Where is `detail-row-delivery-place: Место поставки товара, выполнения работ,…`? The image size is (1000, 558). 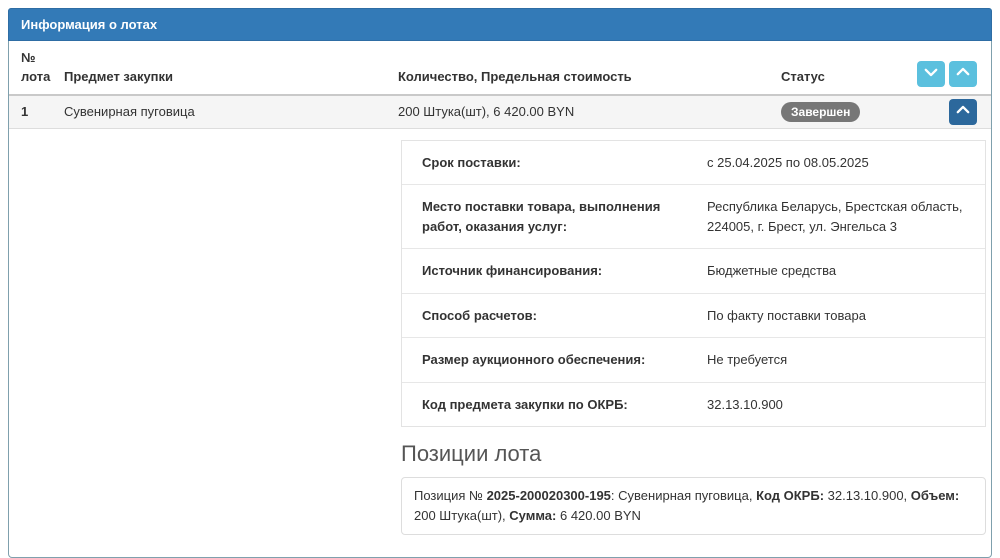 detail-row-delivery-place: Место поставки товара, выполнения работ,… is located at coordinates (693, 217).